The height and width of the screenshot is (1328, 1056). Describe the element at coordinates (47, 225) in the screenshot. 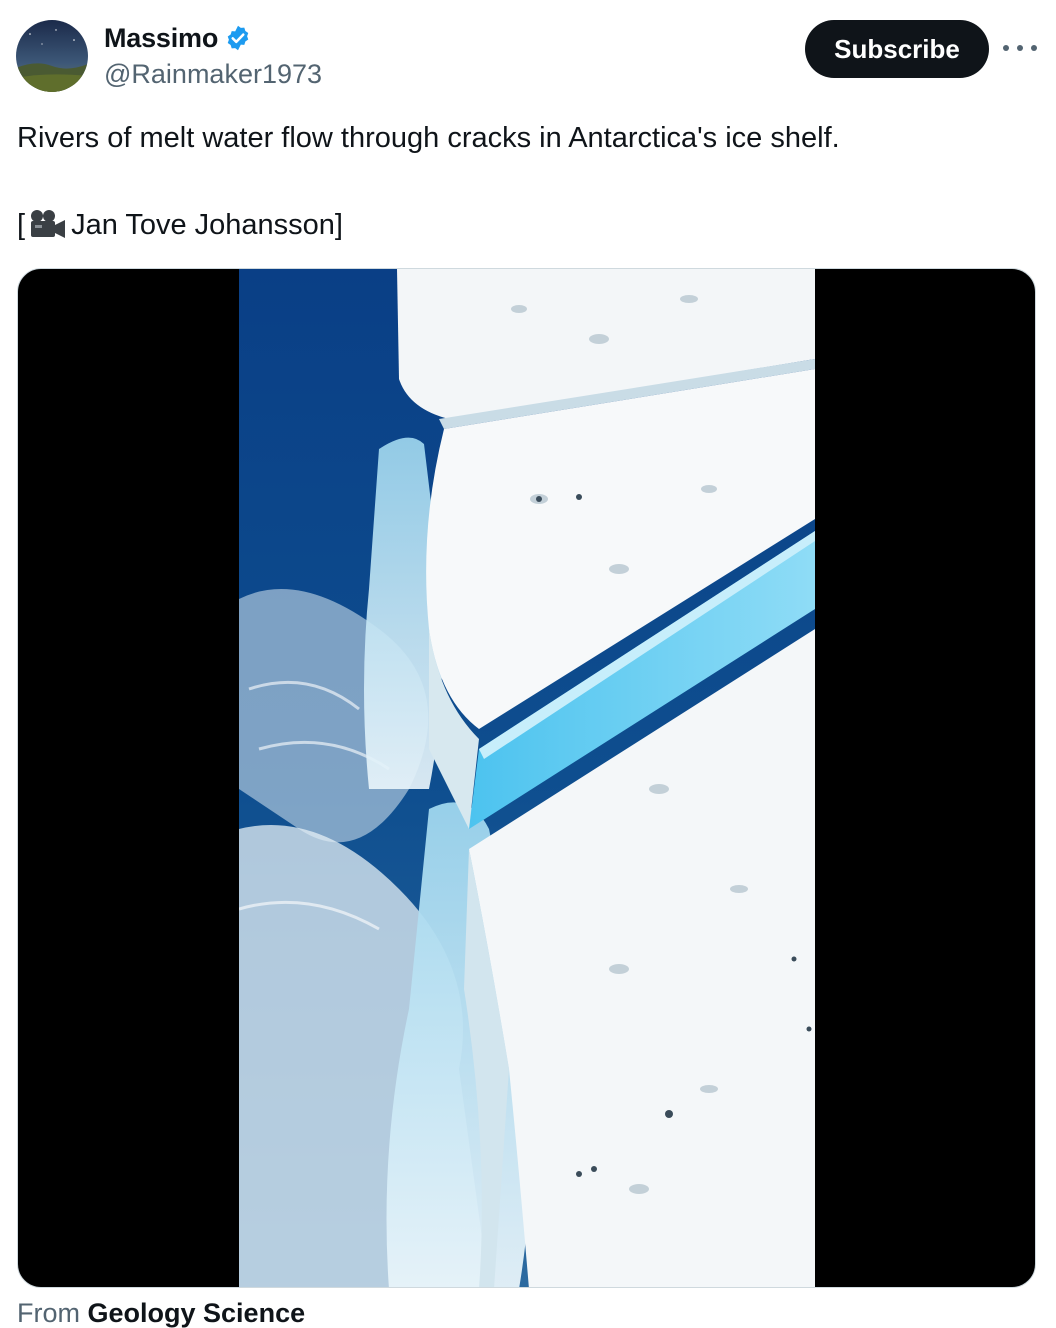

I see `video-camera-icon` at that location.